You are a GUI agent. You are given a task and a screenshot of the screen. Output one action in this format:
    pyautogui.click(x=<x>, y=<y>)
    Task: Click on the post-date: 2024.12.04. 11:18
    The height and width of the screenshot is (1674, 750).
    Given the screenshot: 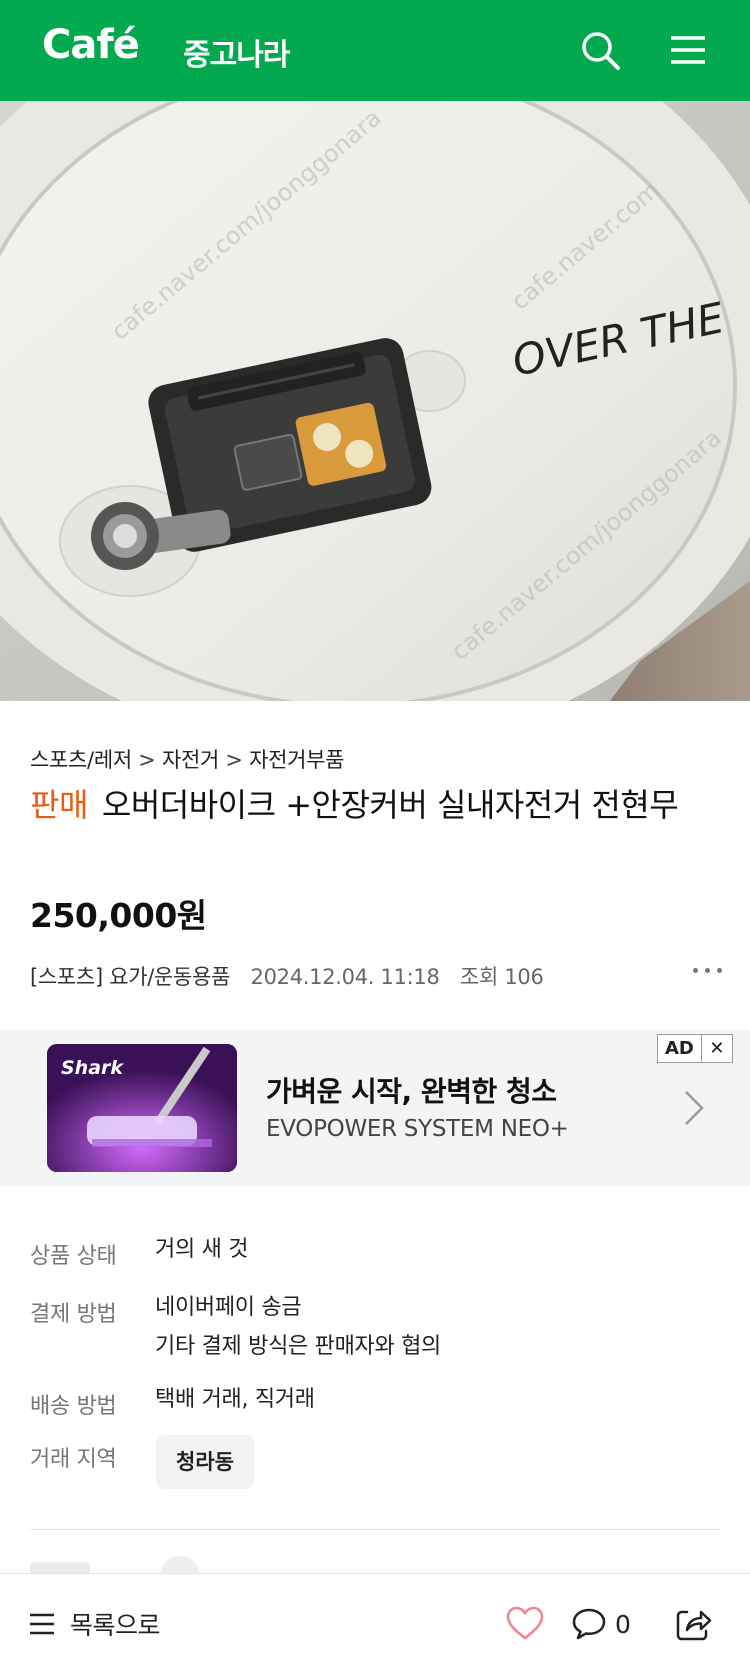 What is the action you would take?
    pyautogui.click(x=345, y=977)
    